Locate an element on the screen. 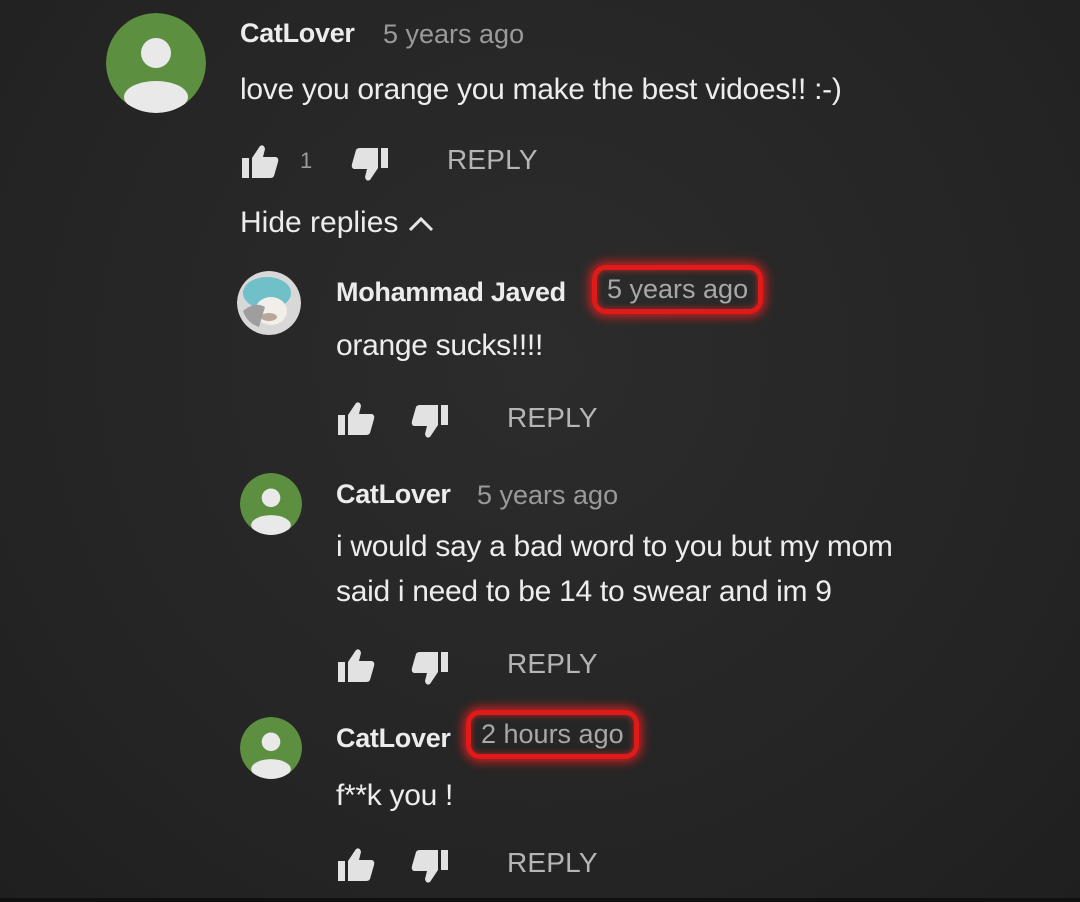  photo-avatar-icon is located at coordinates (269, 303).